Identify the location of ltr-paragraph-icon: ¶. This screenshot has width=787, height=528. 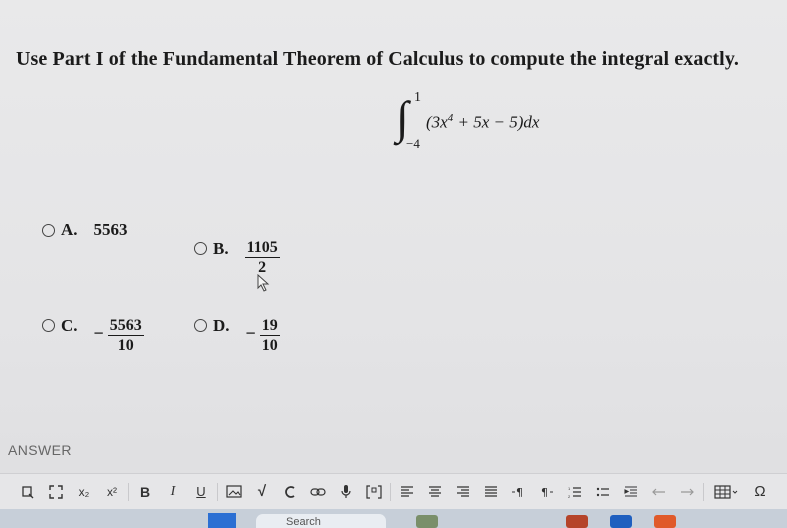
(519, 492).